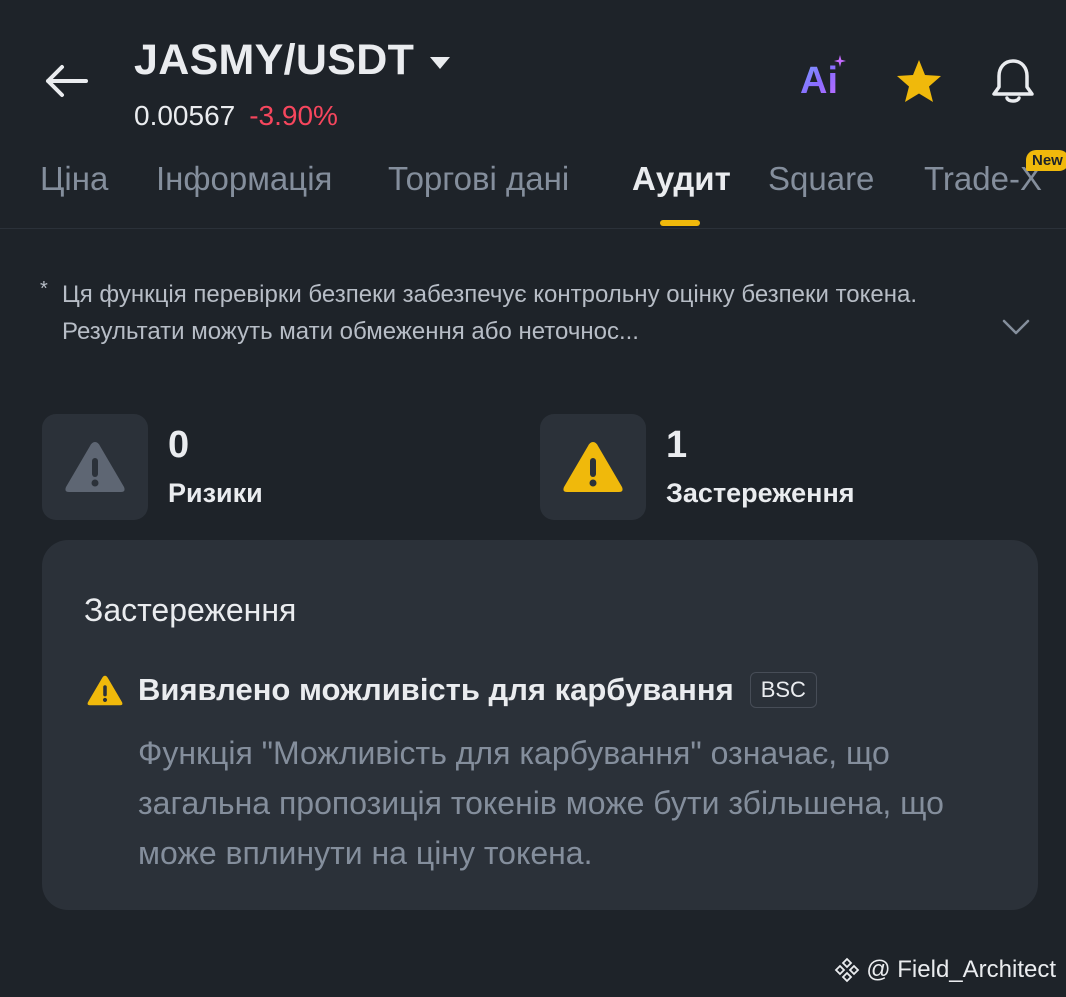 The width and height of the screenshot is (1066, 997). Describe the element at coordinates (215, 493) in the screenshot. I see `risks-label: Ризики` at that location.